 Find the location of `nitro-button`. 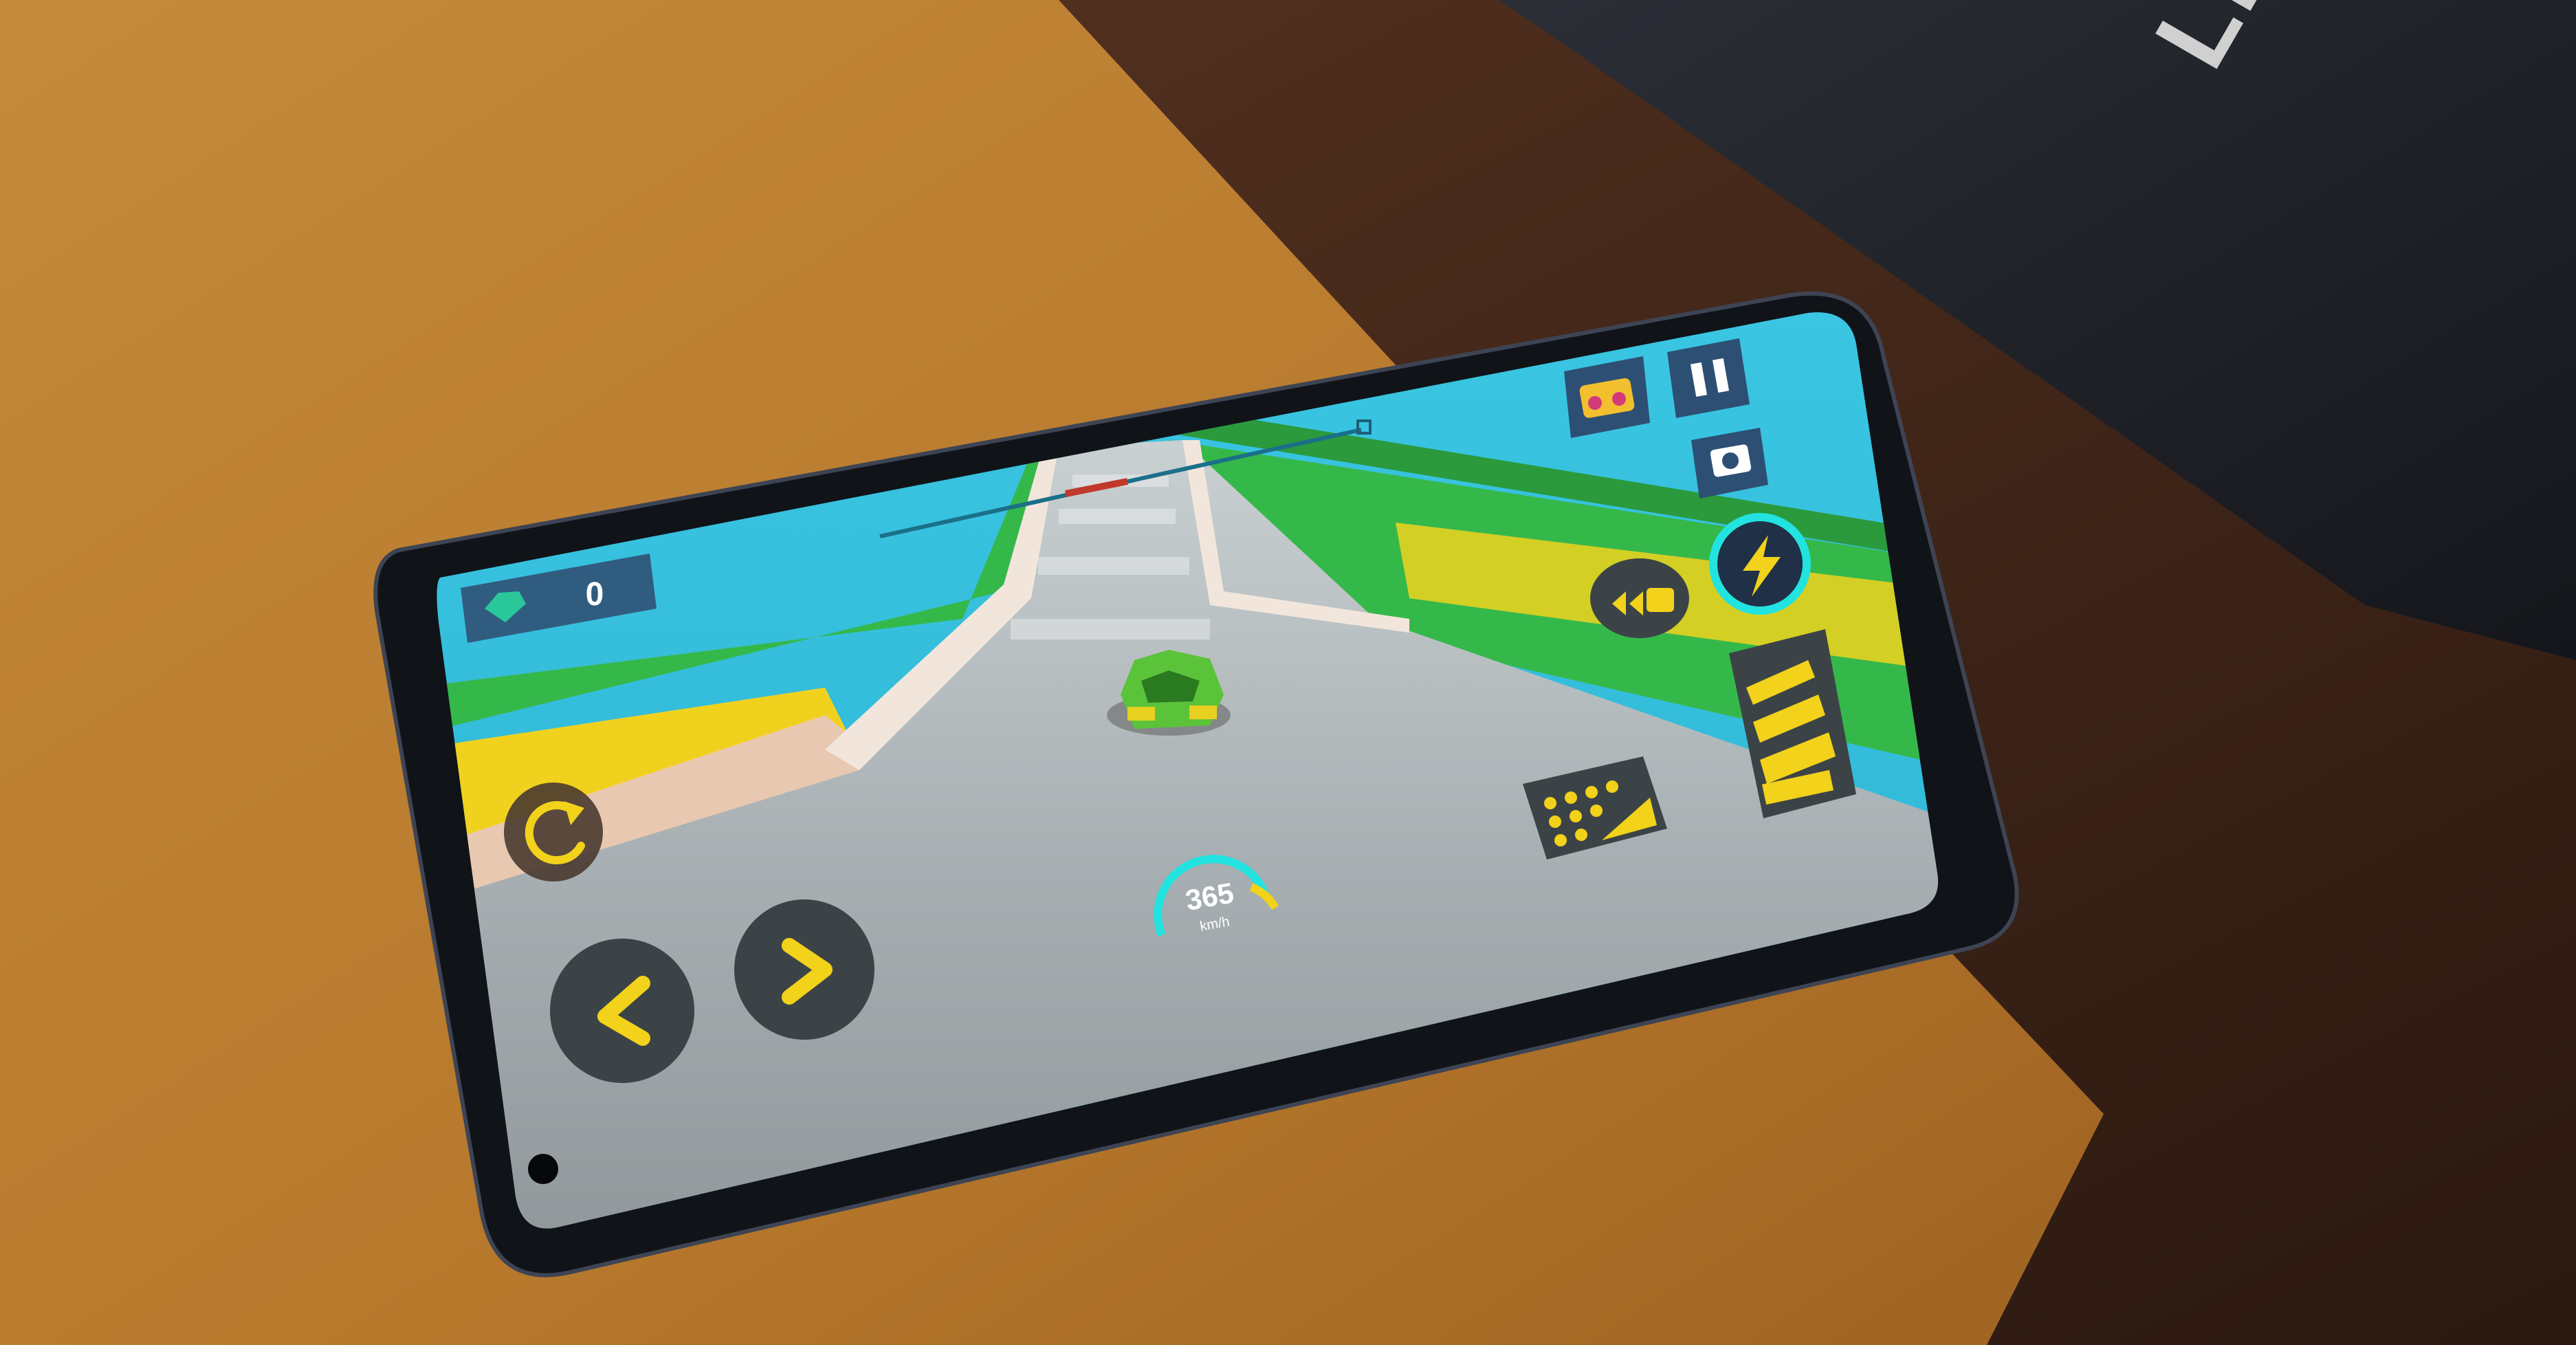

nitro-button is located at coordinates (1760, 564).